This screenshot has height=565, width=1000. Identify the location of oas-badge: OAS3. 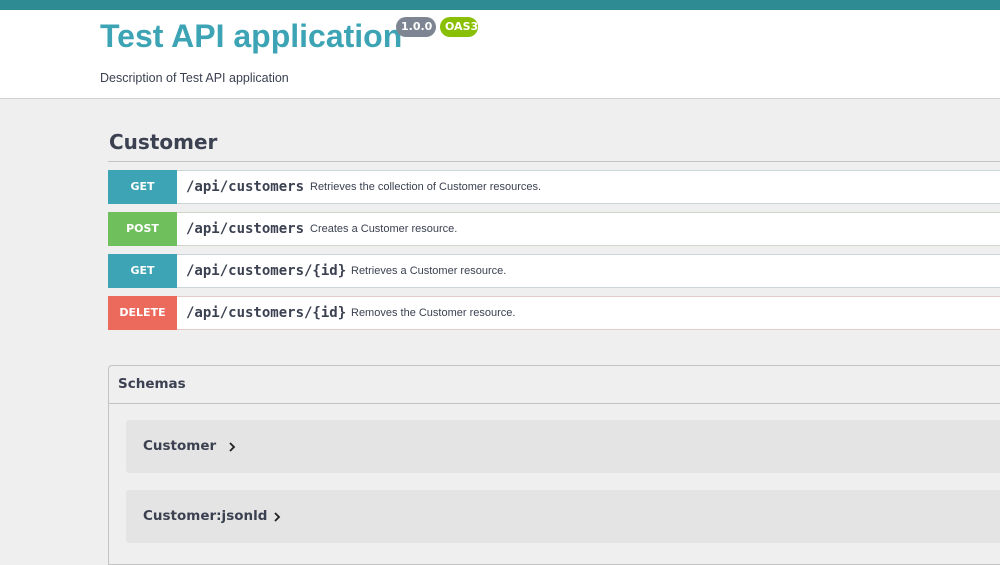
(459, 27).